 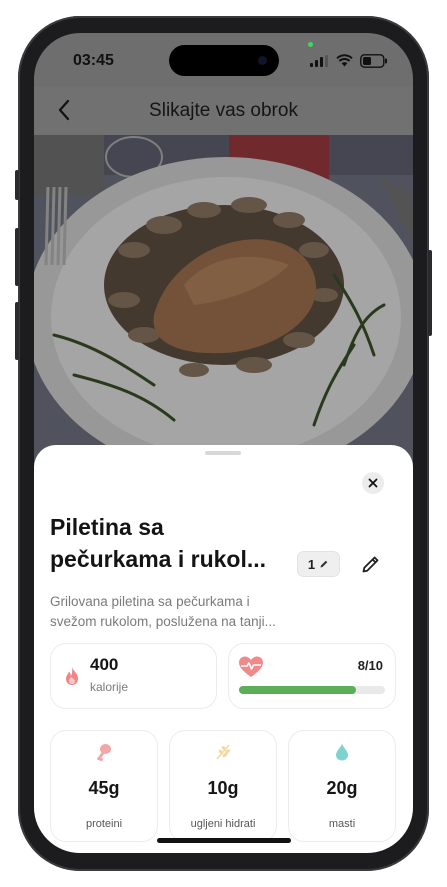 I want to click on action-button, so click(x=17, y=185).